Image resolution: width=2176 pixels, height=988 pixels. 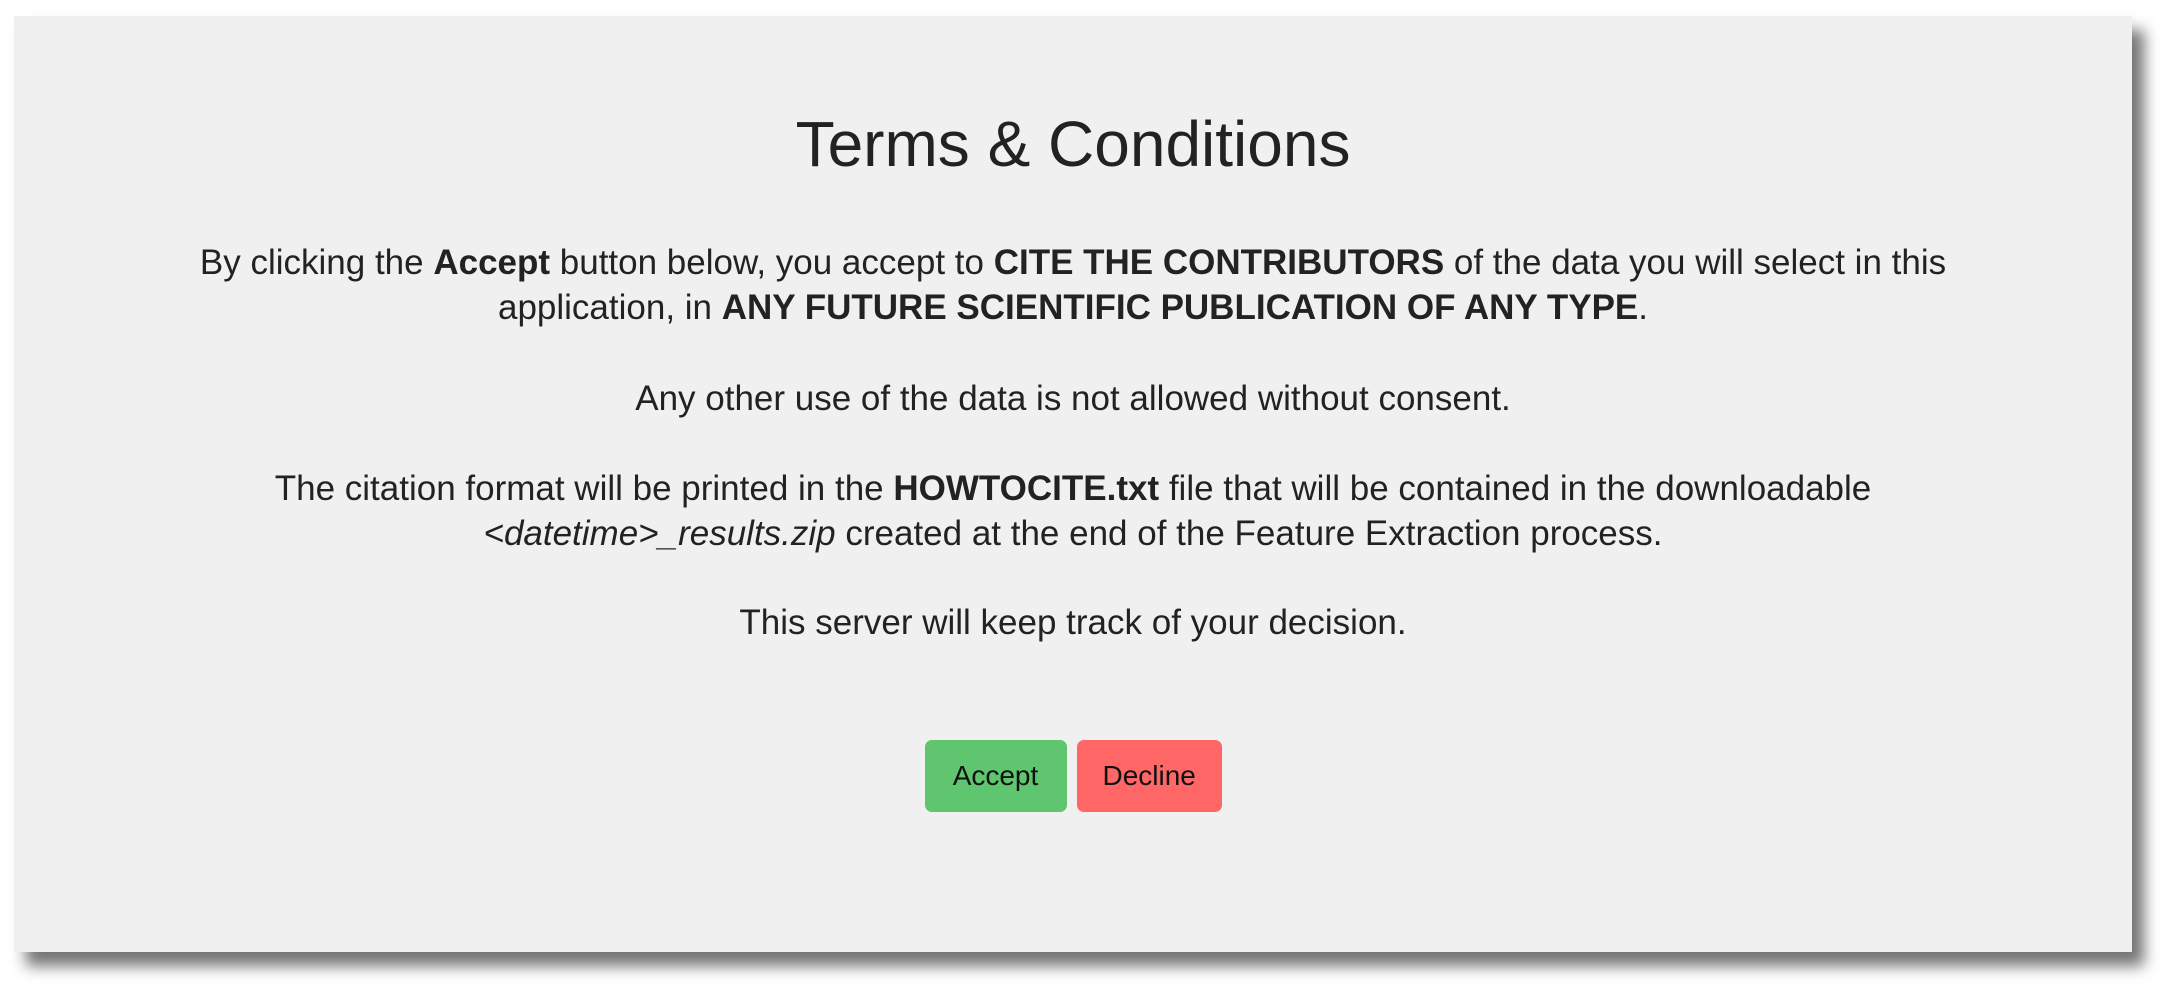 I want to click on cite-text-c: button below, you accept to, so click(x=772, y=262).